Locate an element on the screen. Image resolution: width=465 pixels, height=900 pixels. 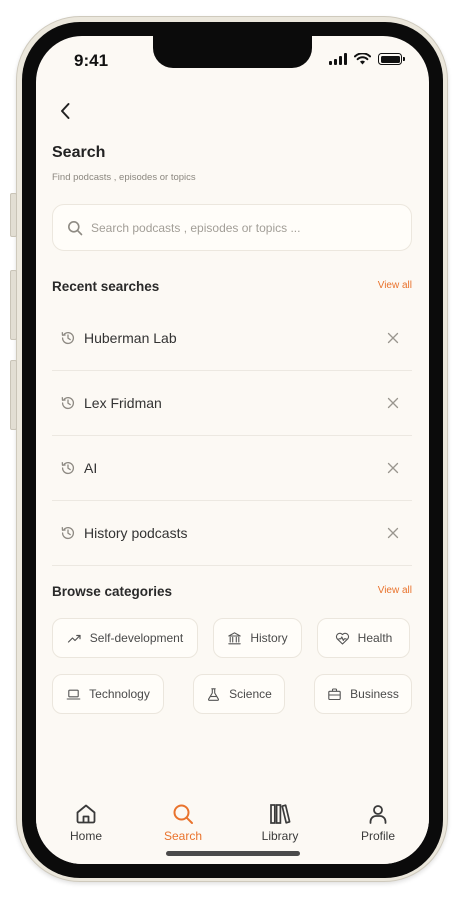
category-label: Science is located at coordinates (250, 694).